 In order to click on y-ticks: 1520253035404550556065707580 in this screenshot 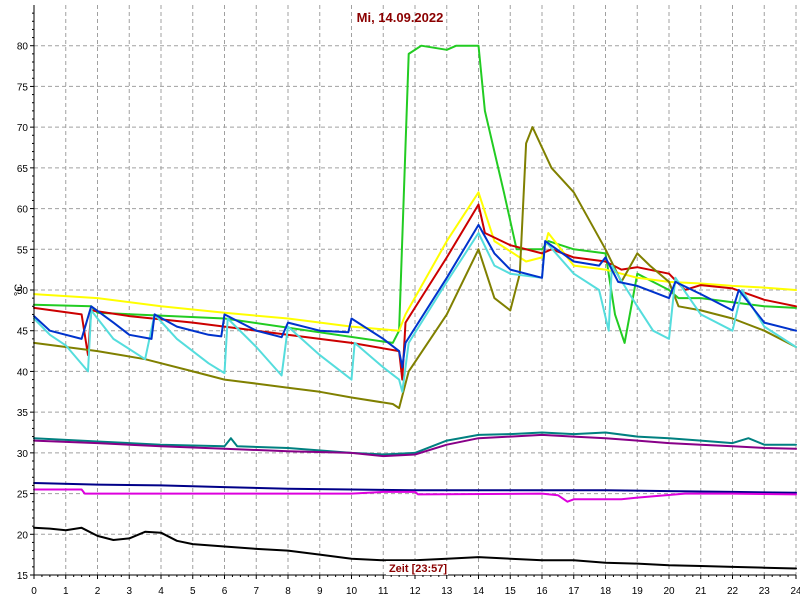, I will do `click(25, 297)`.